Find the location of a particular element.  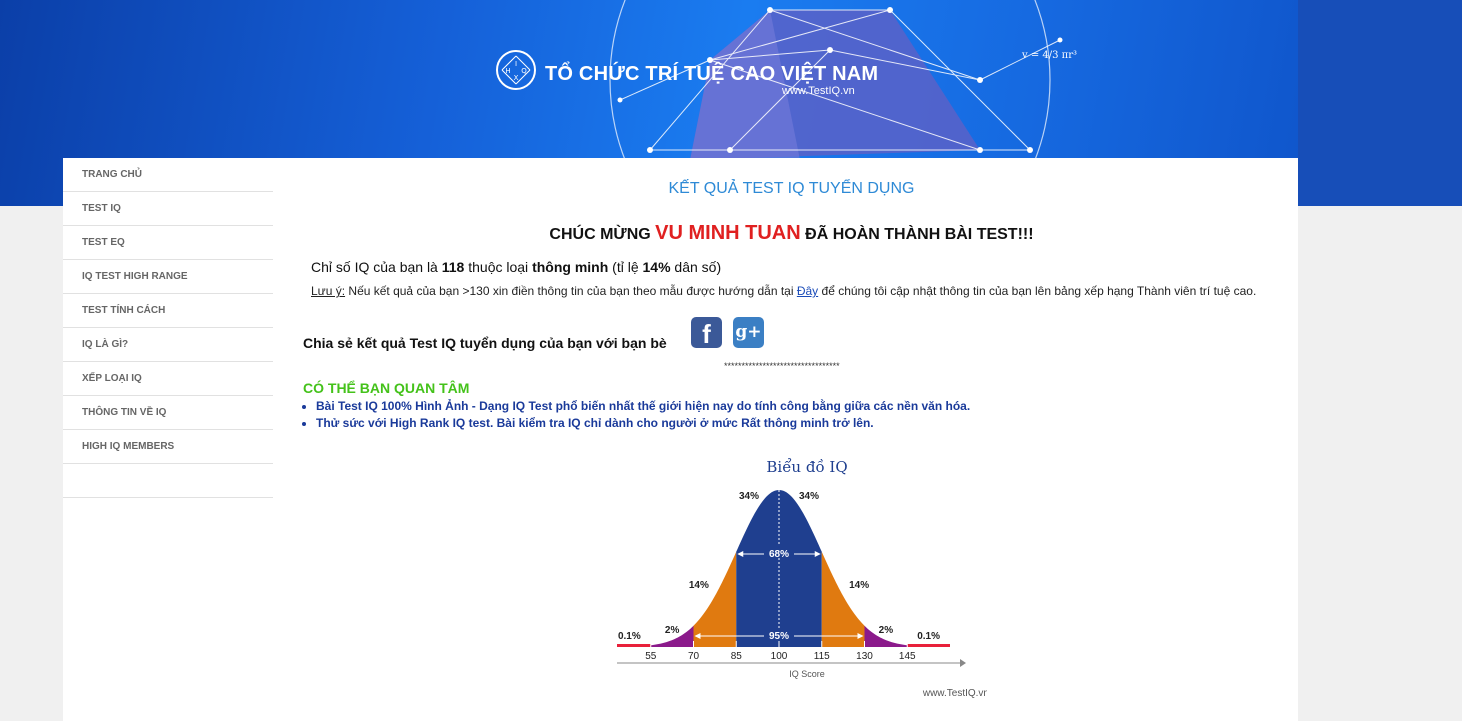

x-tick-label: 55 is located at coordinates (651, 656).